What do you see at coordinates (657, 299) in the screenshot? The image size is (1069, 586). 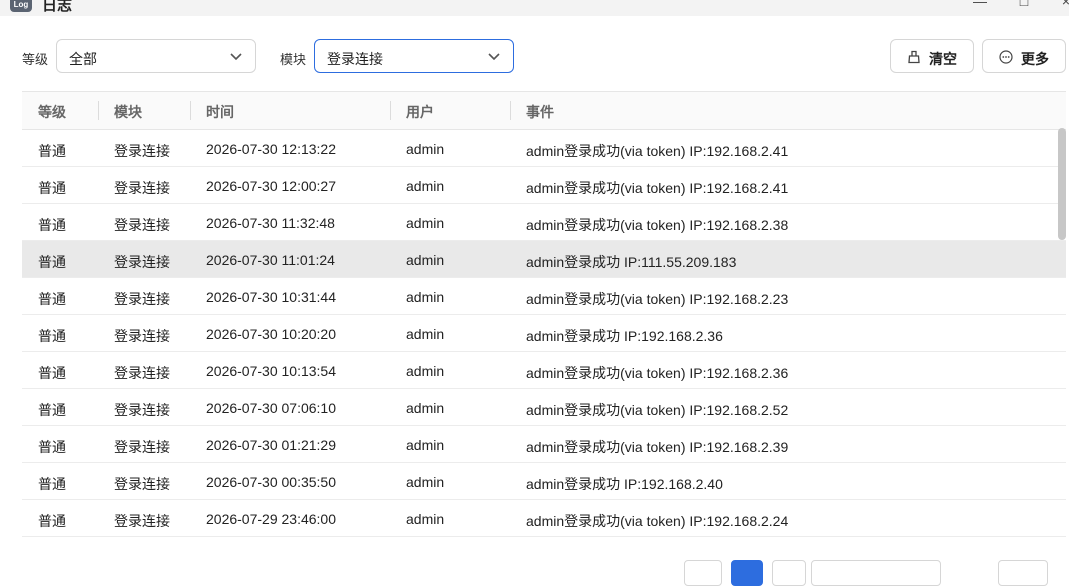 I see `cell-event: admin登录成功(via token) IP:192.168.2.23` at bounding box center [657, 299].